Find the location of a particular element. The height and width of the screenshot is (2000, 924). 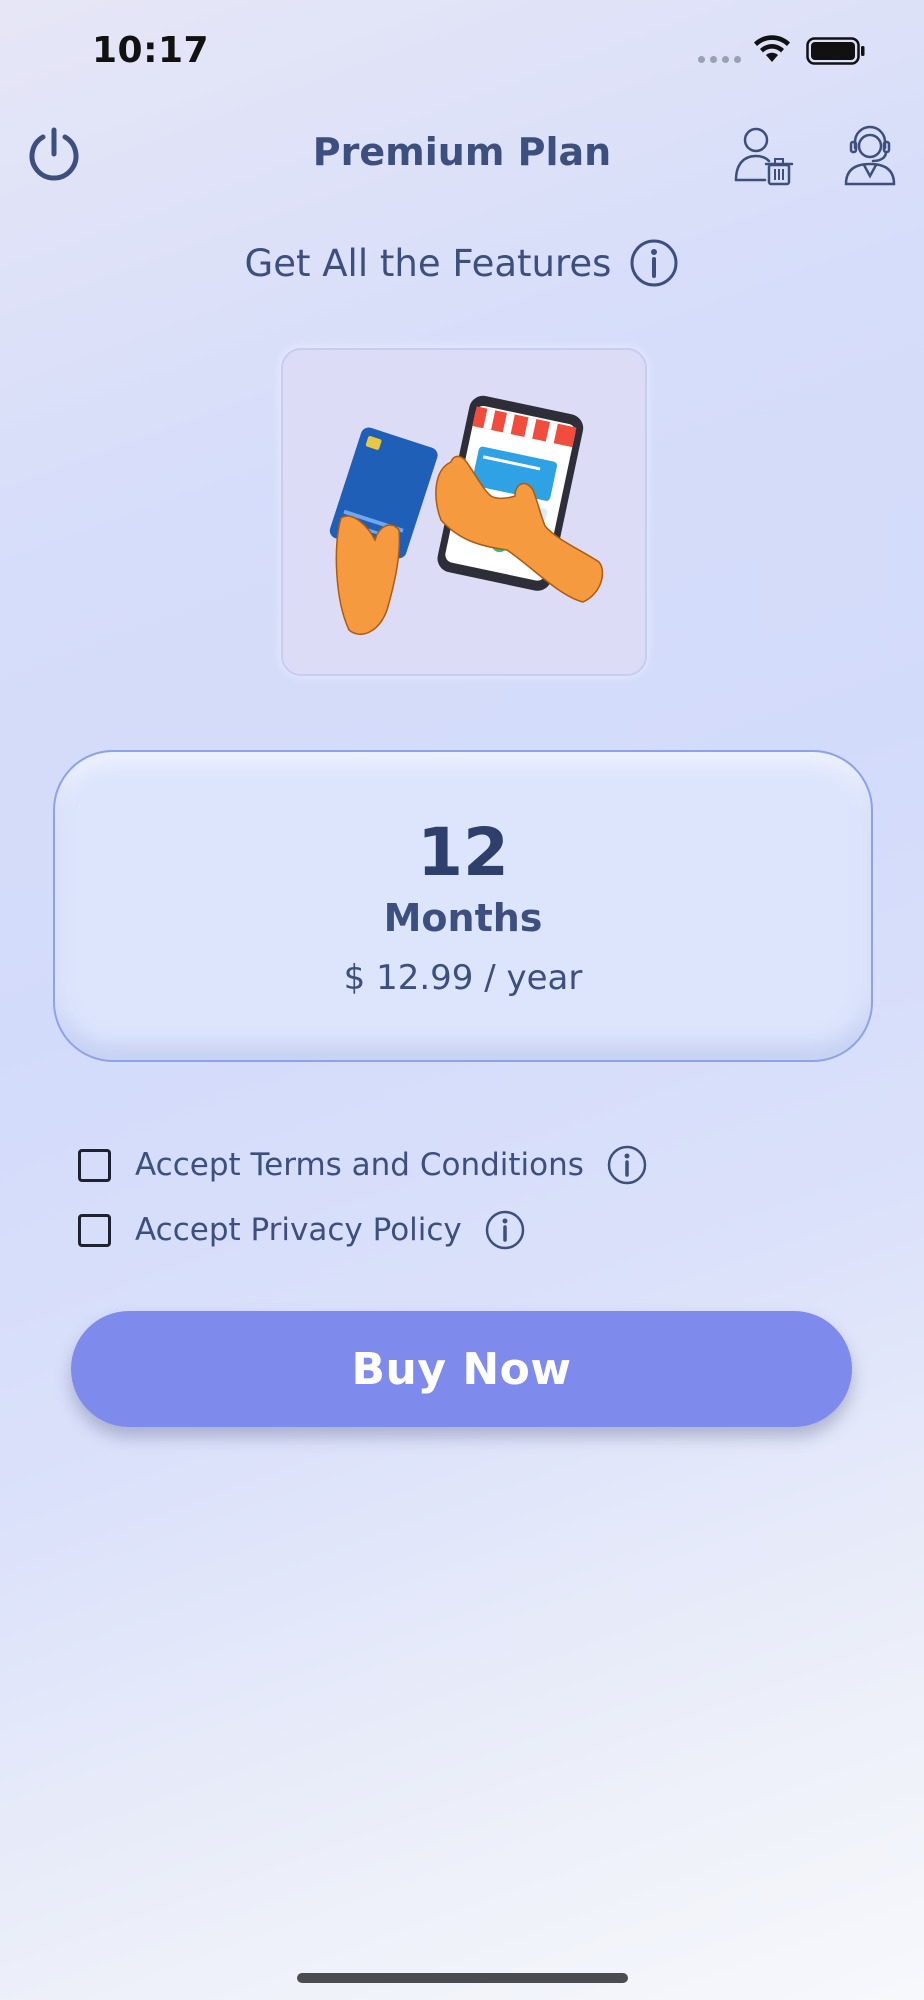

features-subtitle-row: Get All the Features is located at coordinates (462, 263).